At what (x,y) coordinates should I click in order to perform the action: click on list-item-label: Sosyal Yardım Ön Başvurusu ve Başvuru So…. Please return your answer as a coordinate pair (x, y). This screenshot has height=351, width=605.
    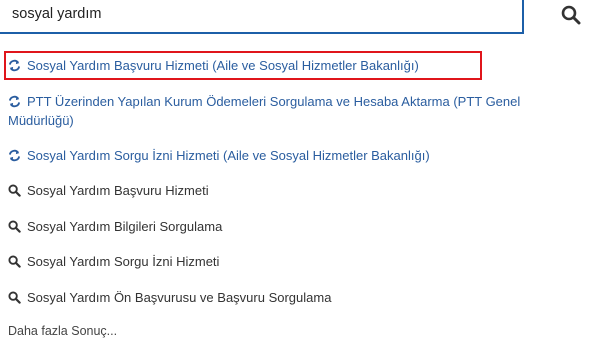
    Looking at the image, I should click on (179, 297).